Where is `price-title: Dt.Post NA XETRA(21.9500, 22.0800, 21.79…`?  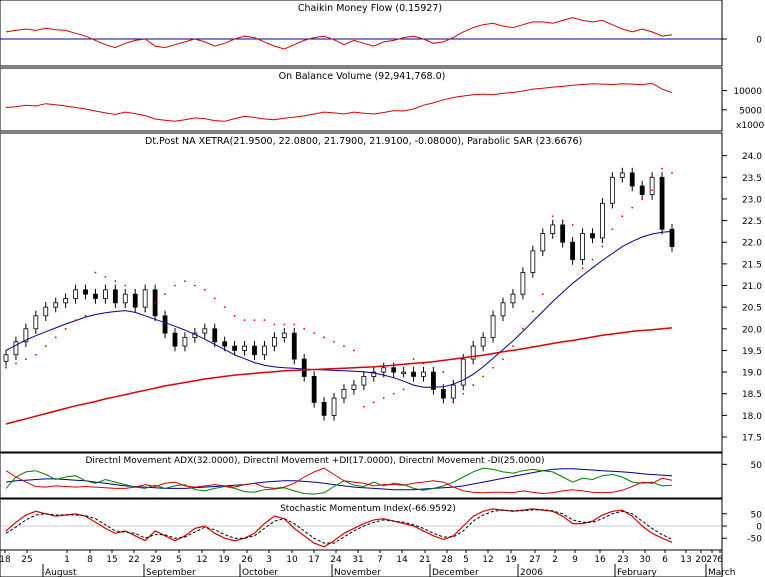
price-title: Dt.Post NA XETRA(21.9500, 22.0800, 21.79… is located at coordinates (363, 141).